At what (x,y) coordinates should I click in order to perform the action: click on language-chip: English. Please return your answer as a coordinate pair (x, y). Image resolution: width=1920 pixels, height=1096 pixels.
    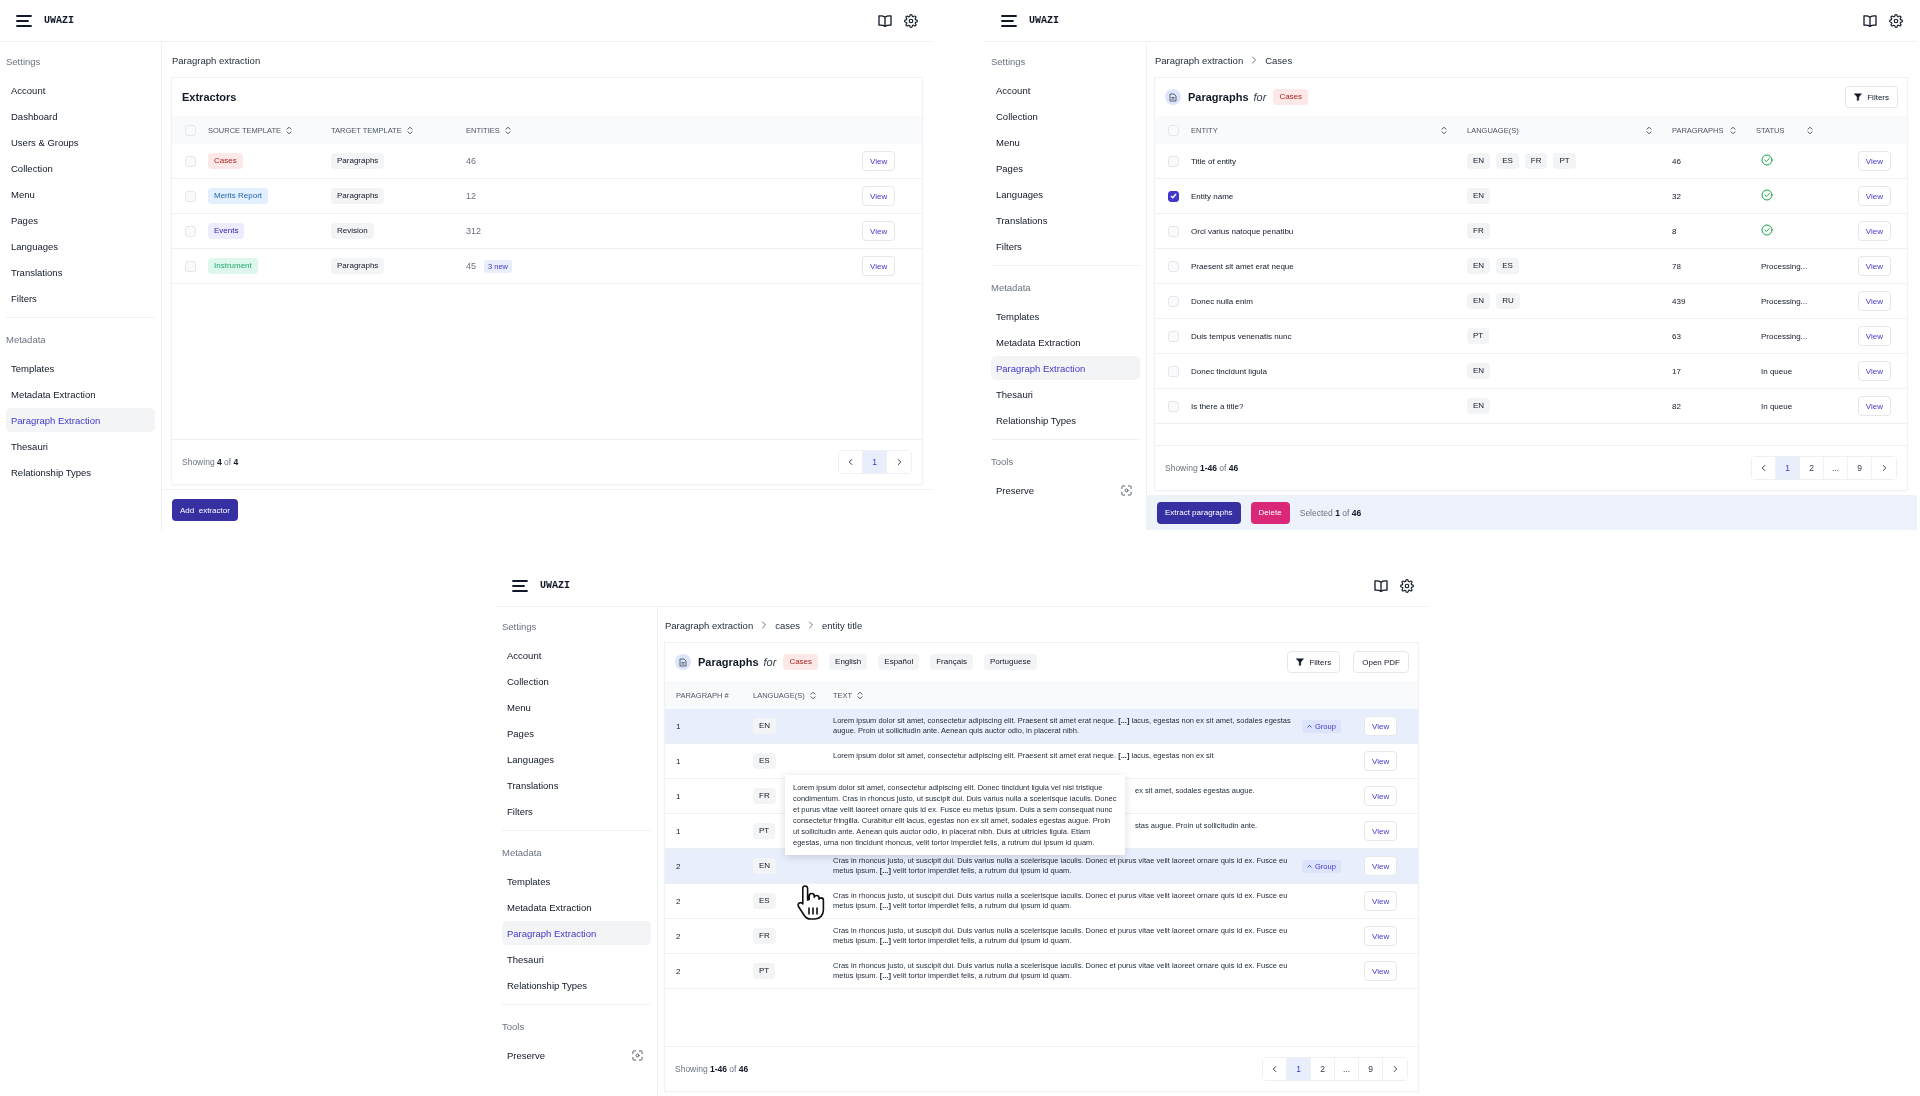
    Looking at the image, I should click on (848, 662).